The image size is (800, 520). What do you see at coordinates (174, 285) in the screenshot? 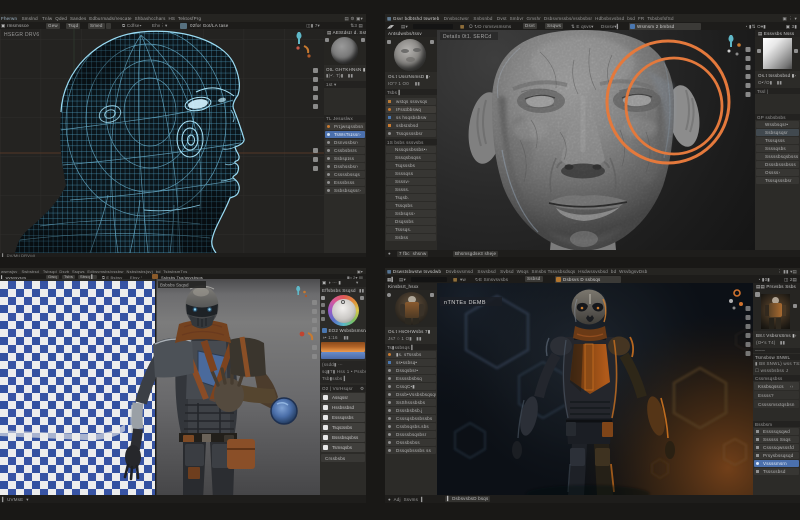
I see `svg-text: Bsbsbs Ssqsd` at bounding box center [174, 285].